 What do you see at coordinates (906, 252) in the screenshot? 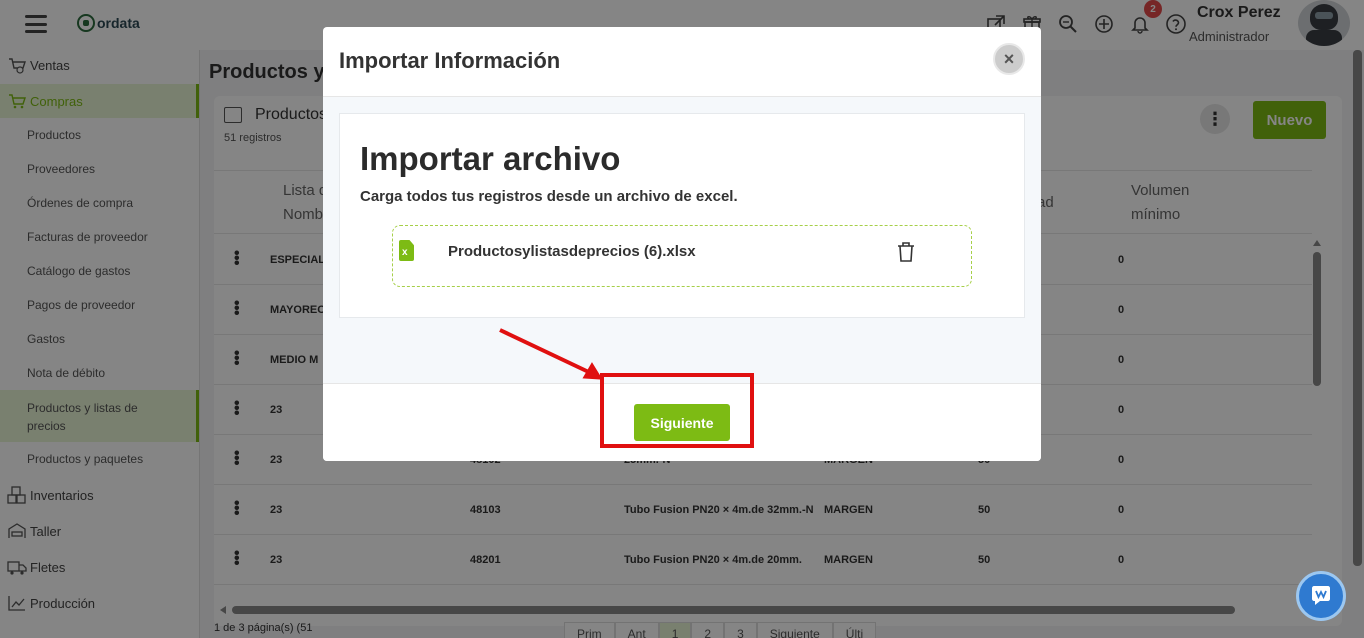
I see `trash-icon` at bounding box center [906, 252].